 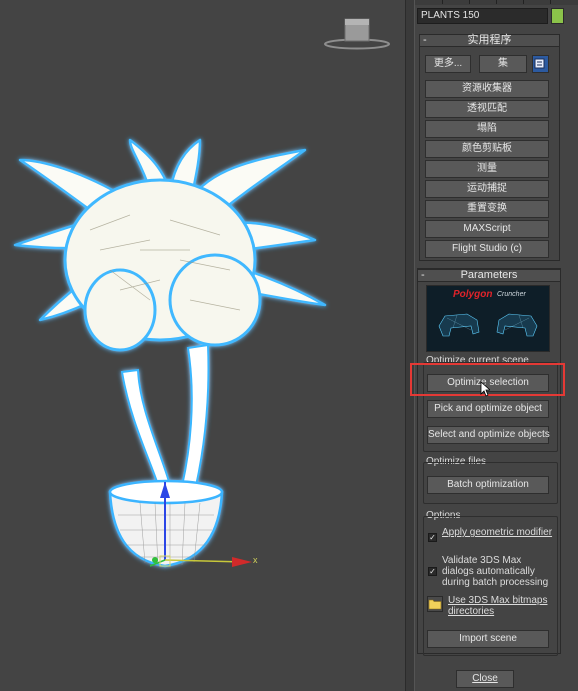 What do you see at coordinates (503, 64) in the screenshot?
I see `sets-button: 集` at bounding box center [503, 64].